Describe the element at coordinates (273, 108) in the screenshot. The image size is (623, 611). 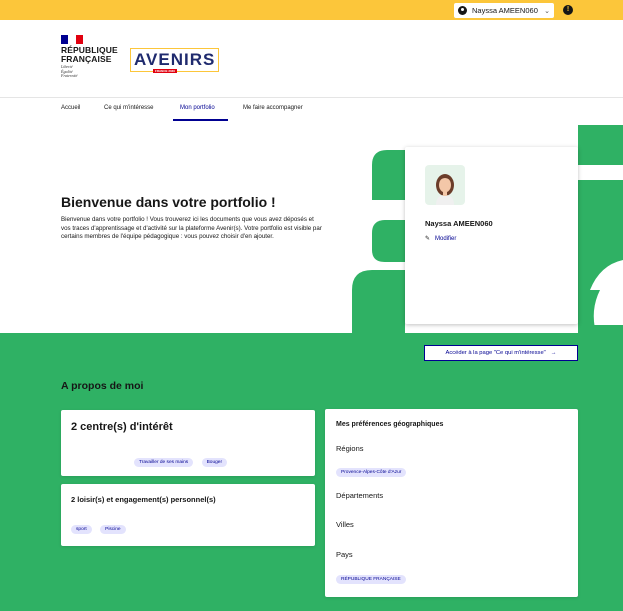
I see `nav-item-support: Me faire accompagner` at that location.